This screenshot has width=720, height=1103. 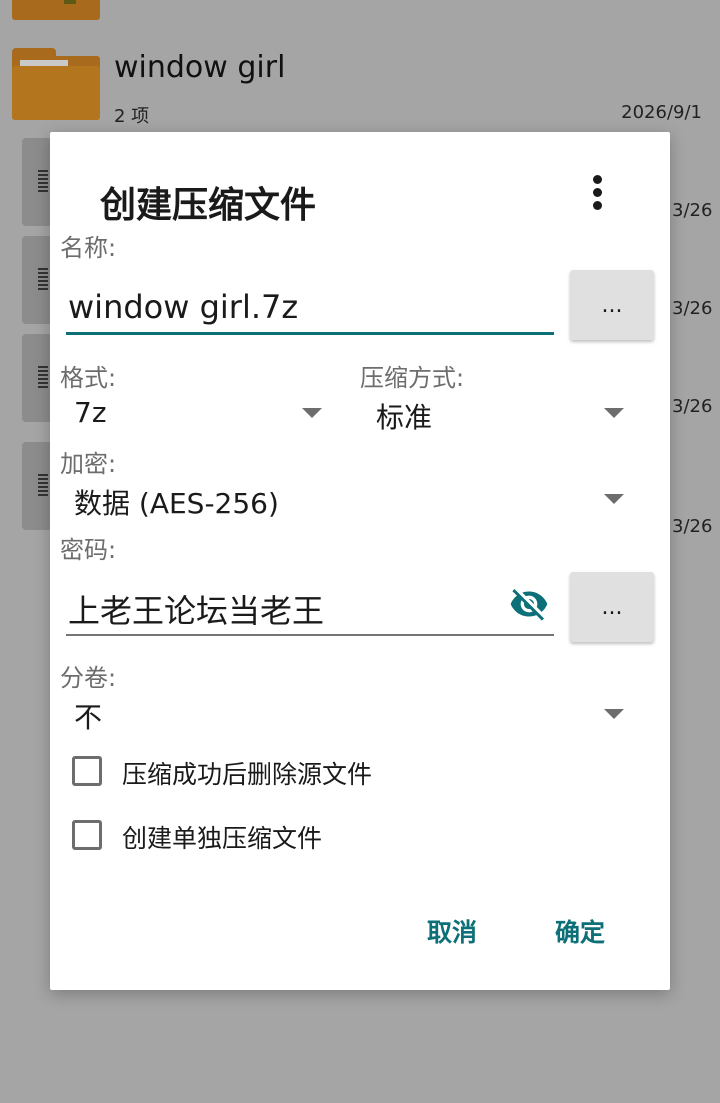 I want to click on folder-date: 2026/9/1, so click(x=661, y=112).